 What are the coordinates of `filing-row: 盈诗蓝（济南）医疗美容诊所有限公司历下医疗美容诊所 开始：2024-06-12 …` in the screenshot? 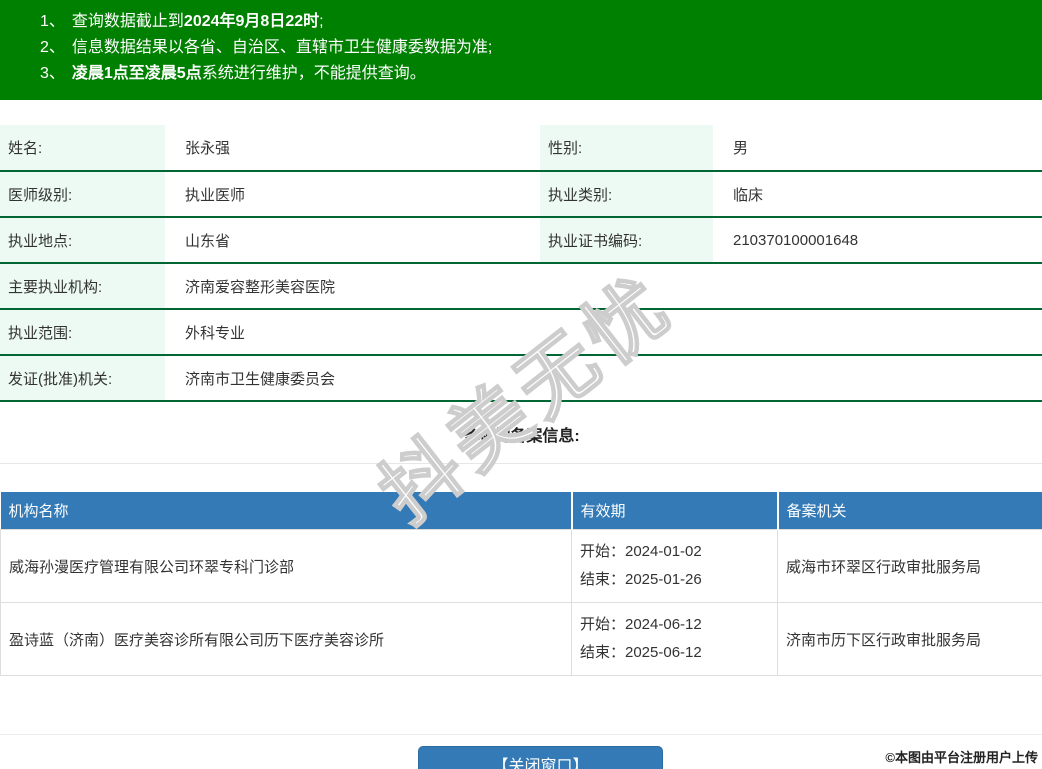 It's located at (521, 639).